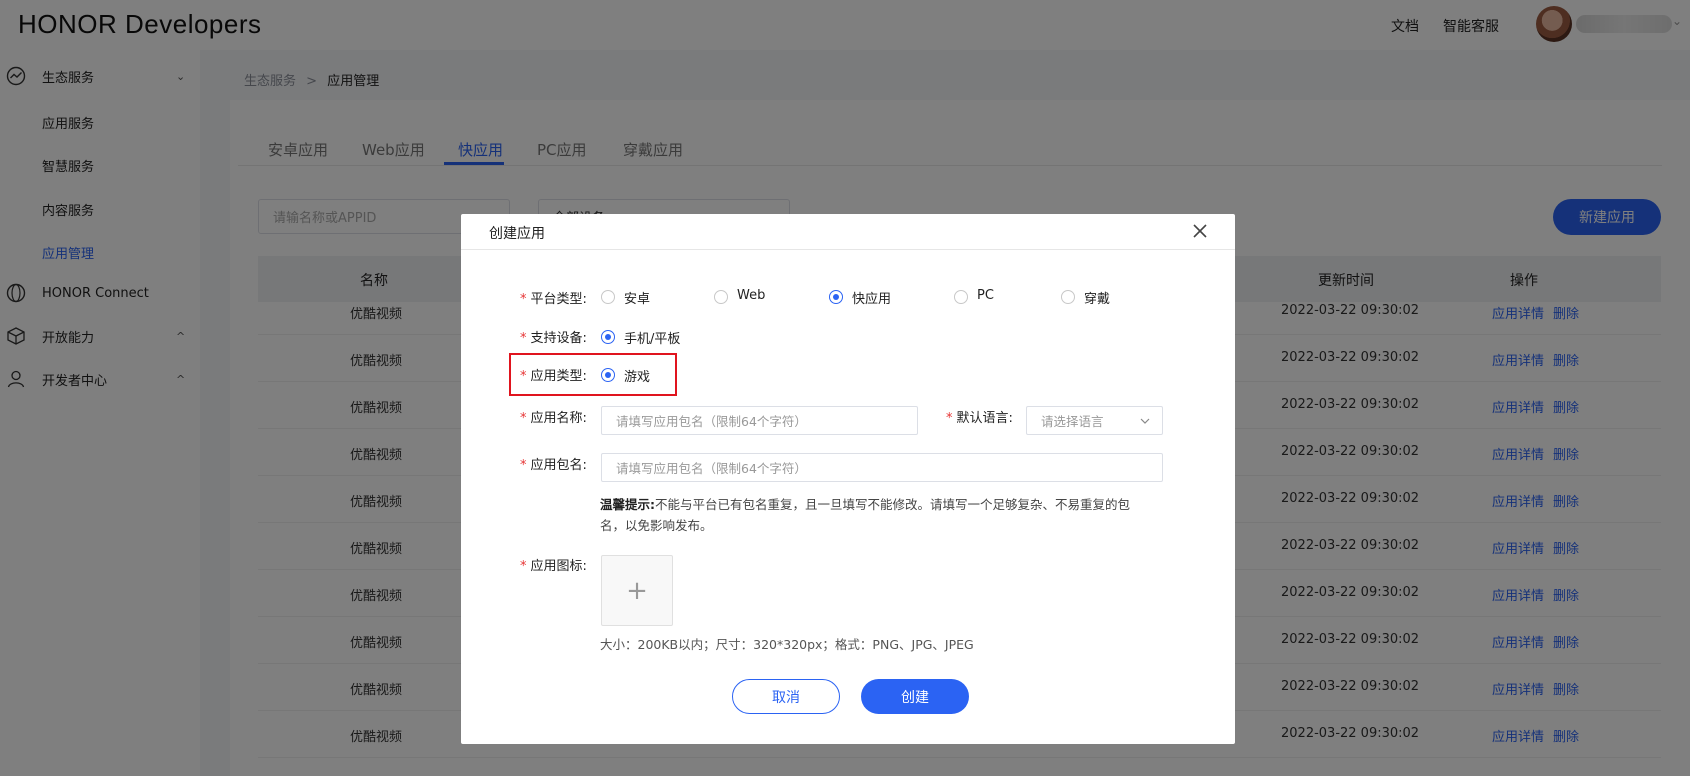 This screenshot has height=776, width=1690. I want to click on hint-title: 温馨提示:, so click(627, 504).